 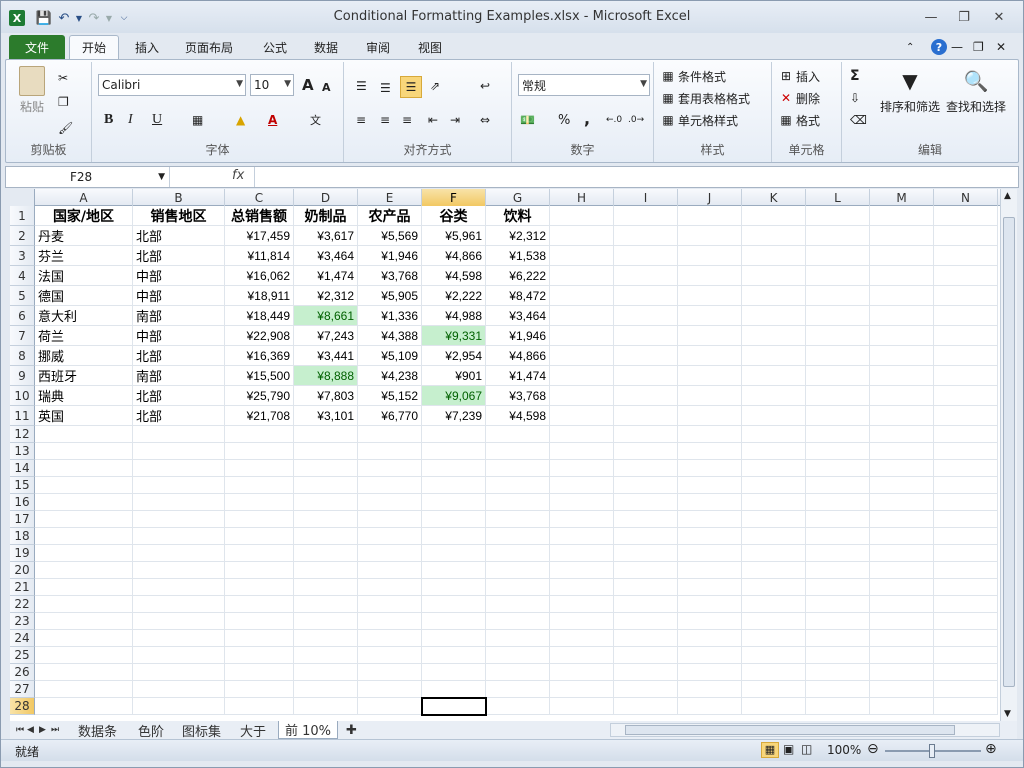 What do you see at coordinates (390, 468) in the screenshot?
I see `cell-e14` at bounding box center [390, 468].